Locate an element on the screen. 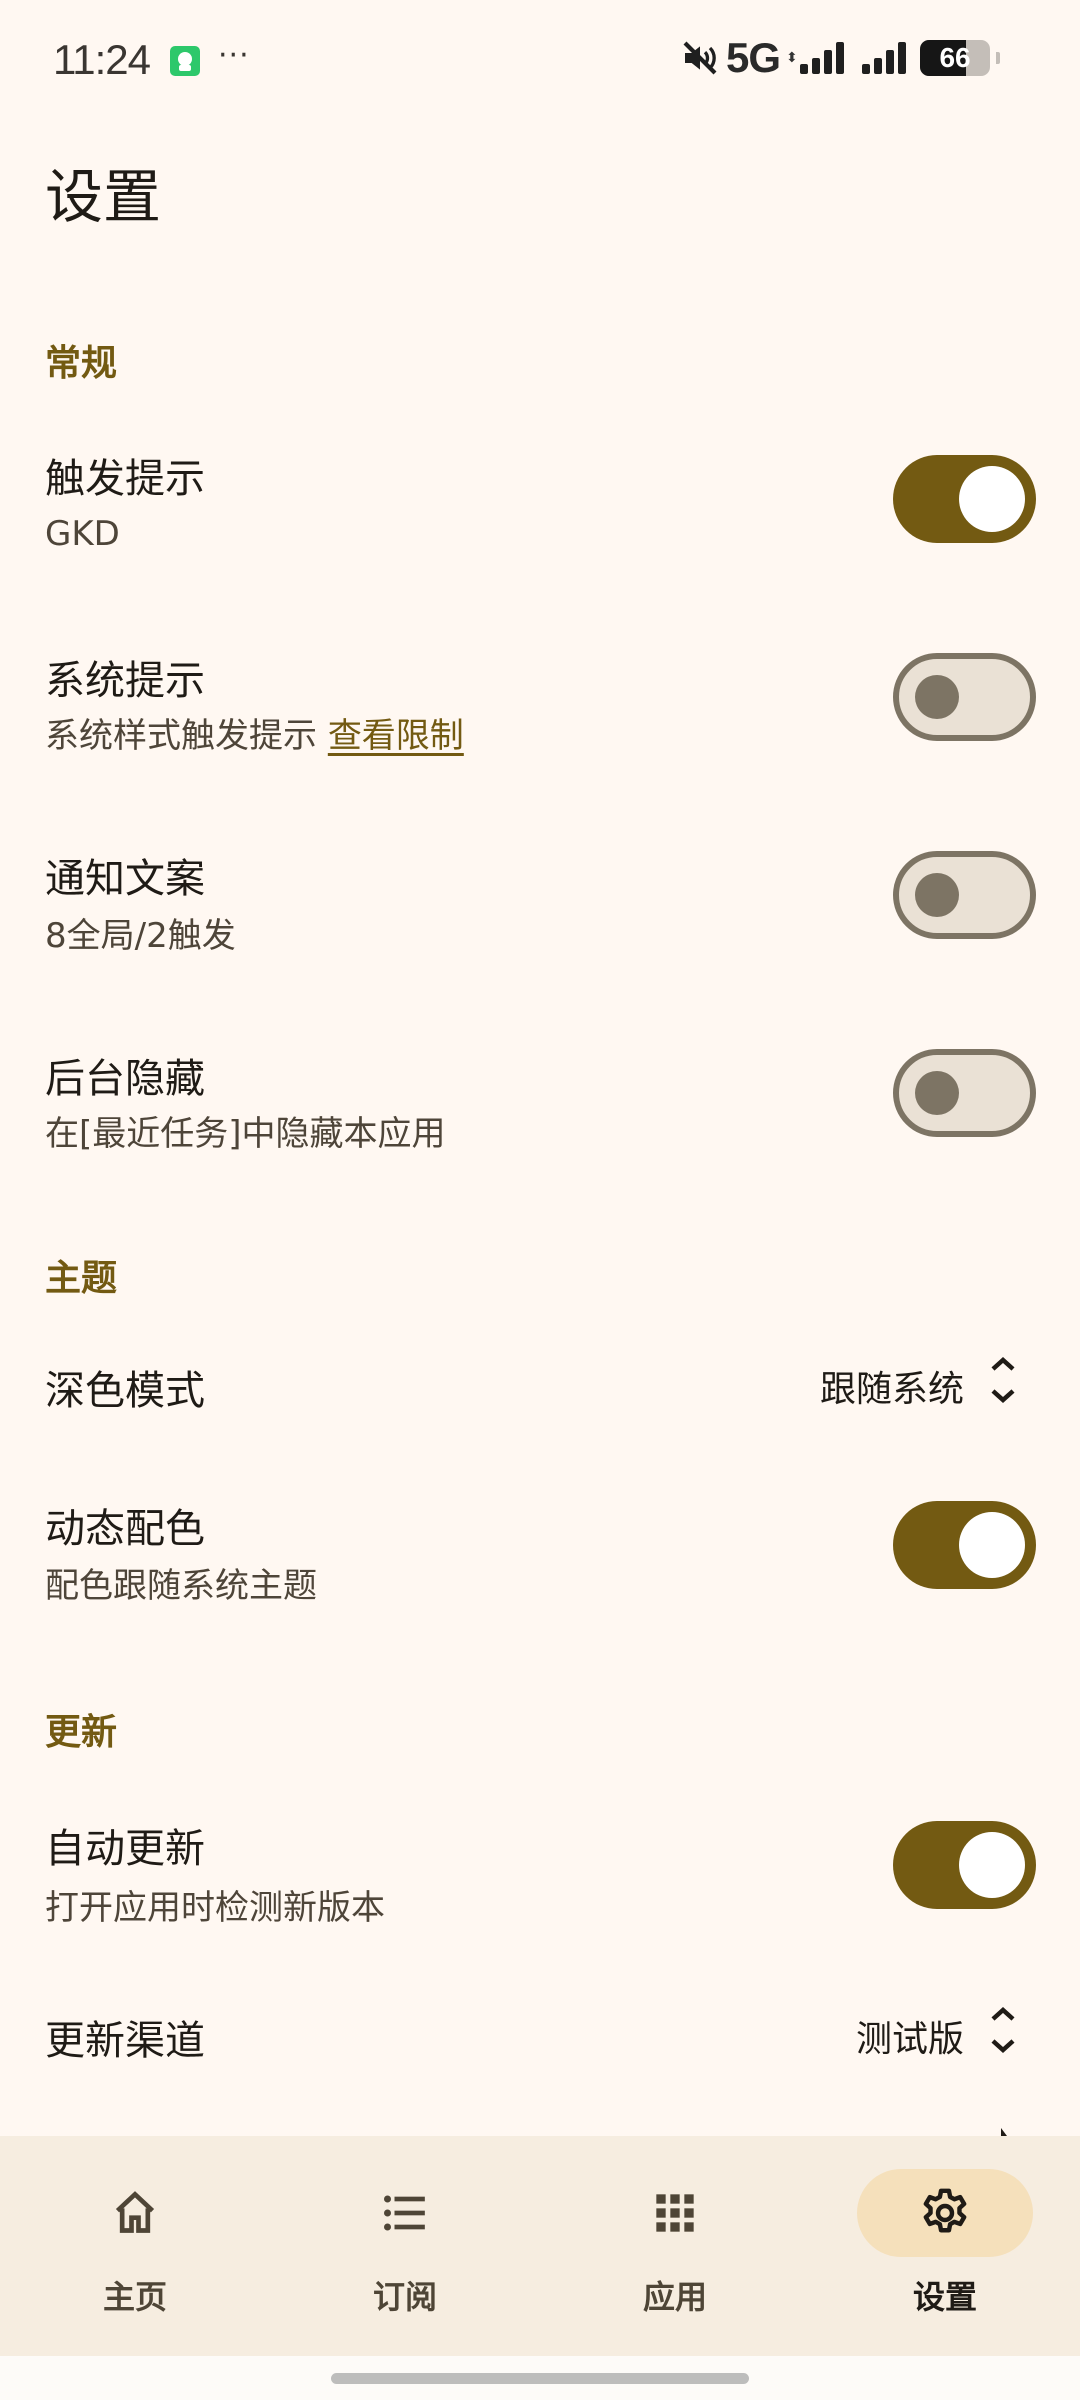 The image size is (1080, 2400). more-notifications-icon: ··· is located at coordinates (234, 55).